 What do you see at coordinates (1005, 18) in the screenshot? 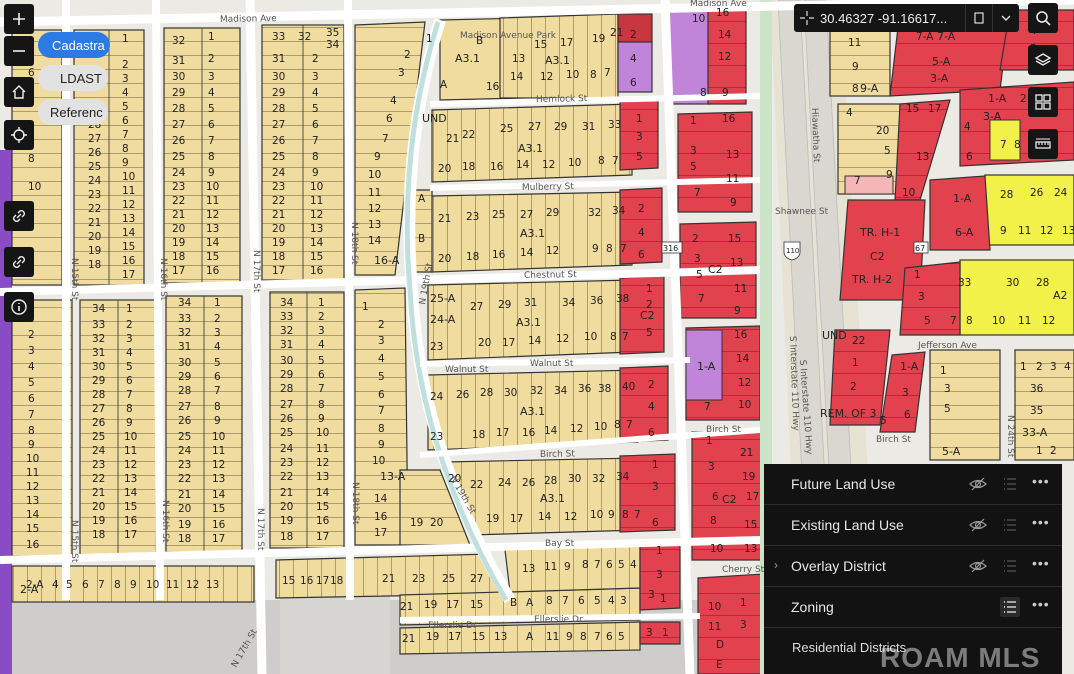
I see `coordinate-dropdown-button` at bounding box center [1005, 18].